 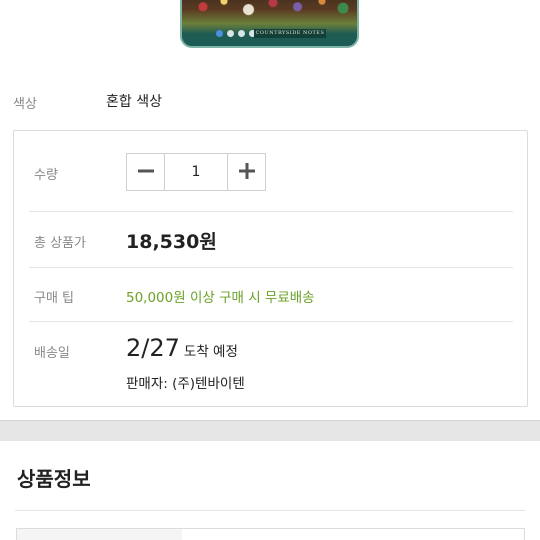 I want to click on product-photo-banner: COUNTRYSIDE NOTES, so click(x=290, y=33).